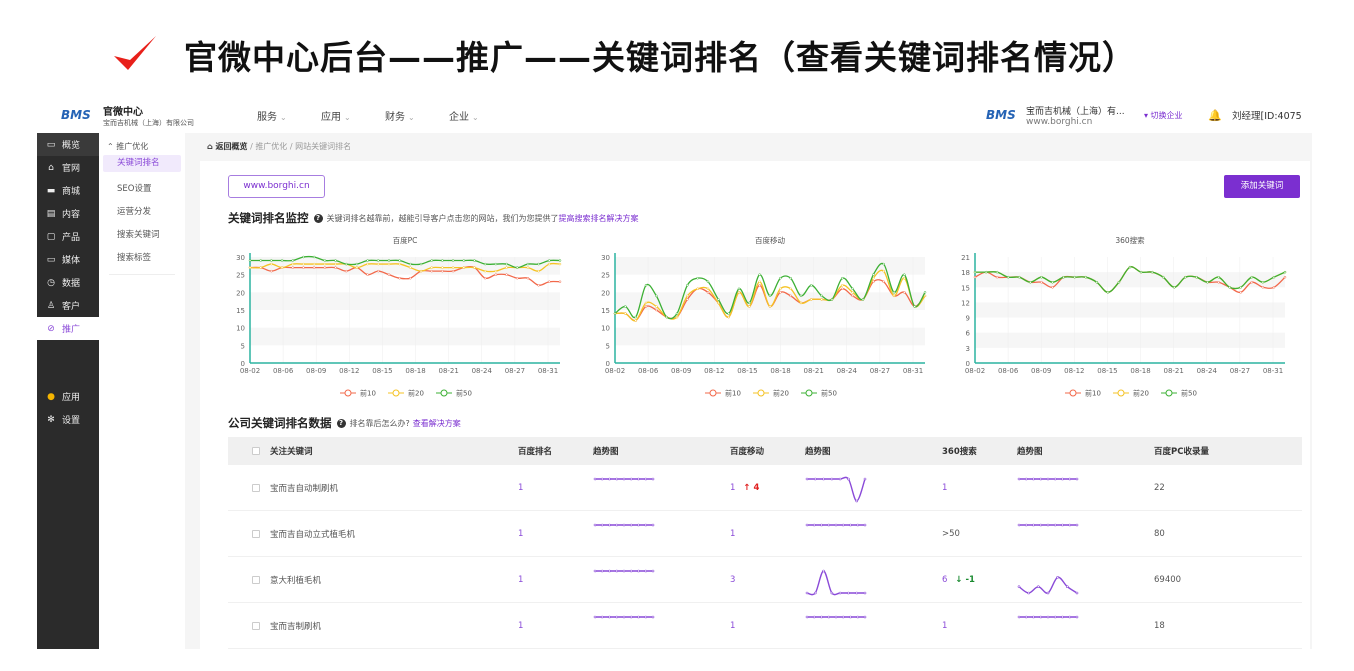 Image resolution: width=1354 pixels, height=671 pixels. What do you see at coordinates (681, 371) in the screenshot?
I see `x-tick-label: 08-09` at bounding box center [681, 371].